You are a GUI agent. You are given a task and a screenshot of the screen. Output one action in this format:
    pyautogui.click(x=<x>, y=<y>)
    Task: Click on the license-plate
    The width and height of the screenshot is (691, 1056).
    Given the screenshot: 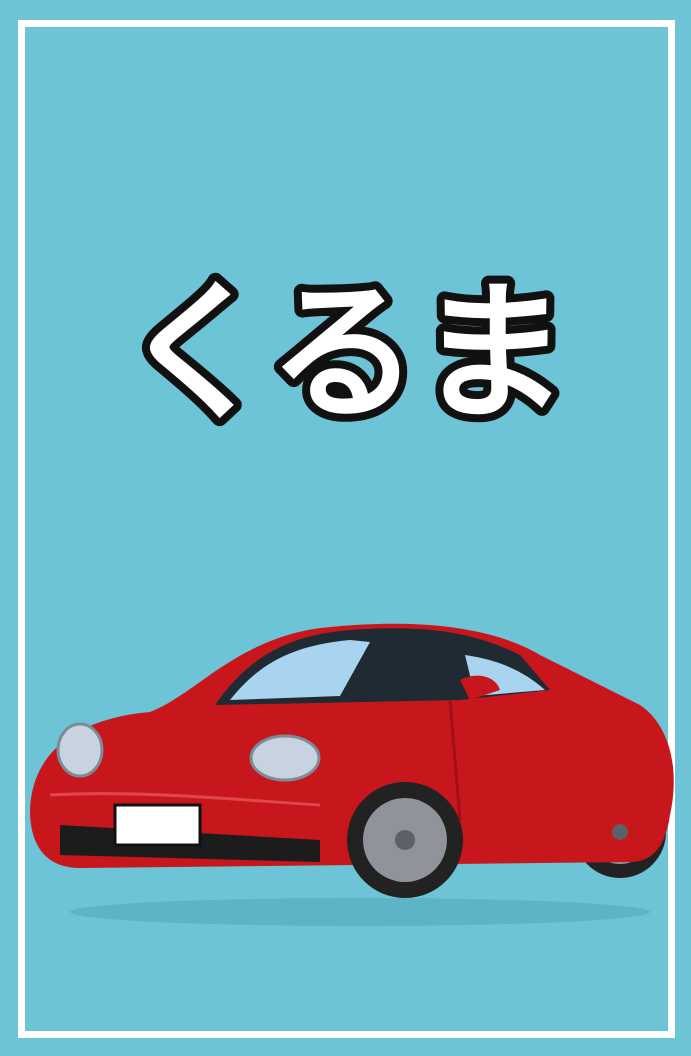 What is the action you would take?
    pyautogui.click(x=157, y=825)
    